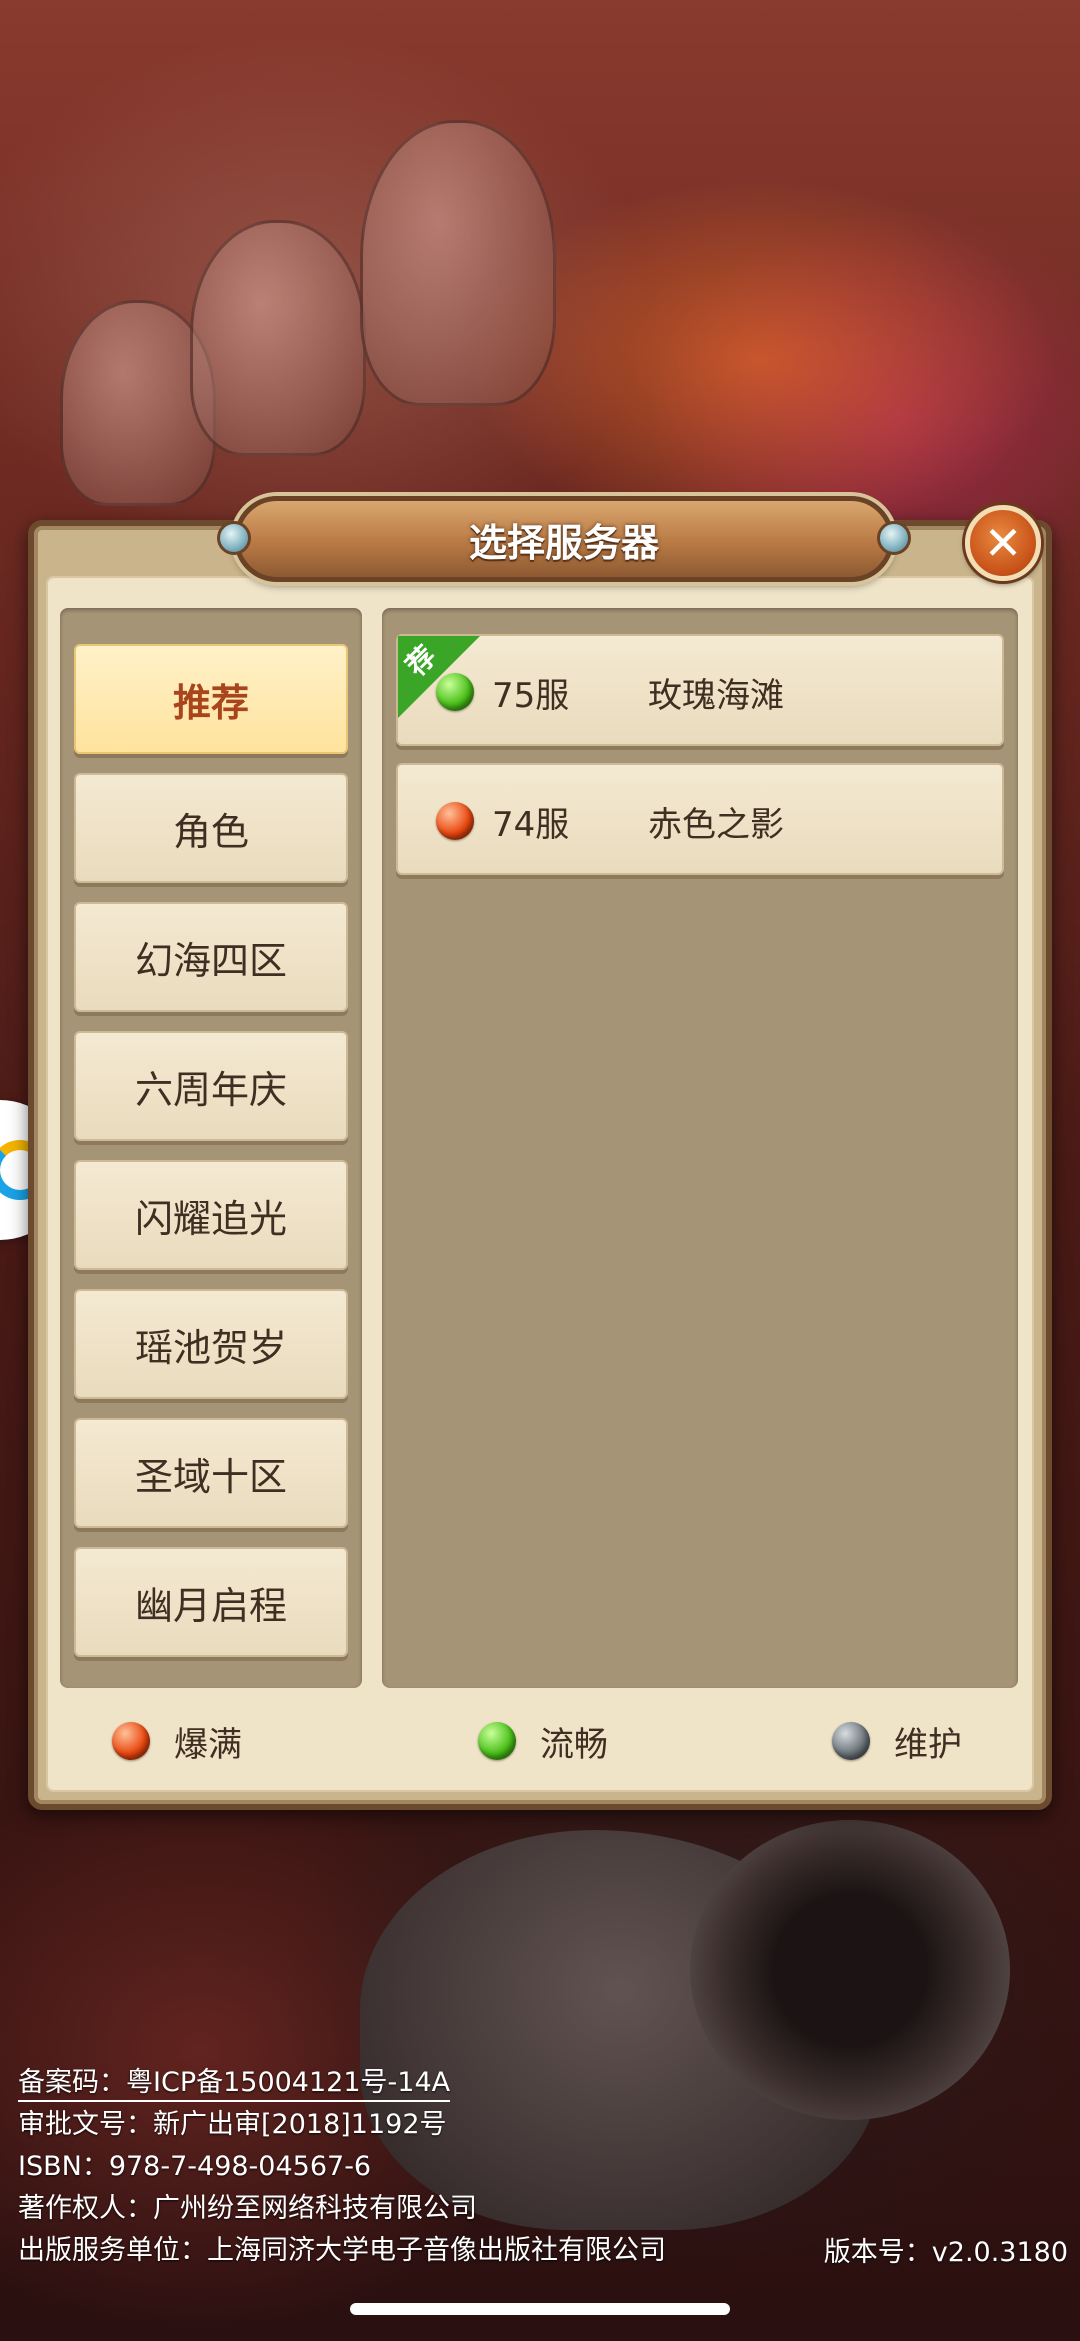 This screenshot has height=2341, width=1080. I want to click on tab-group: 幽月启程, so click(211, 1602).